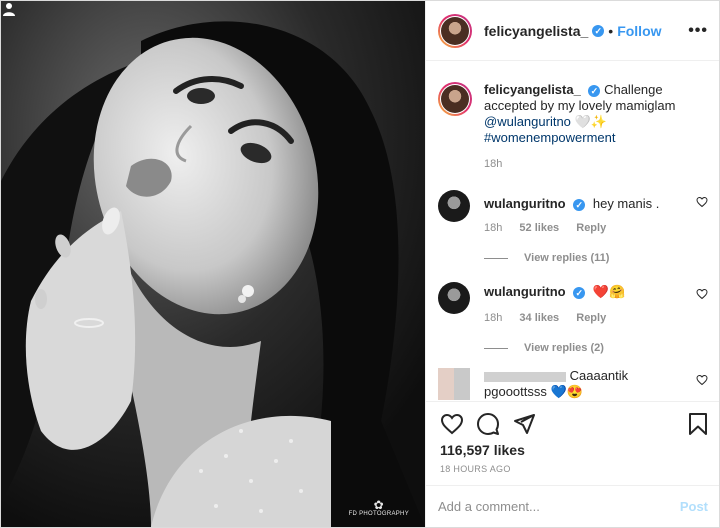  I want to click on caption-avatar, so click(455, 99).